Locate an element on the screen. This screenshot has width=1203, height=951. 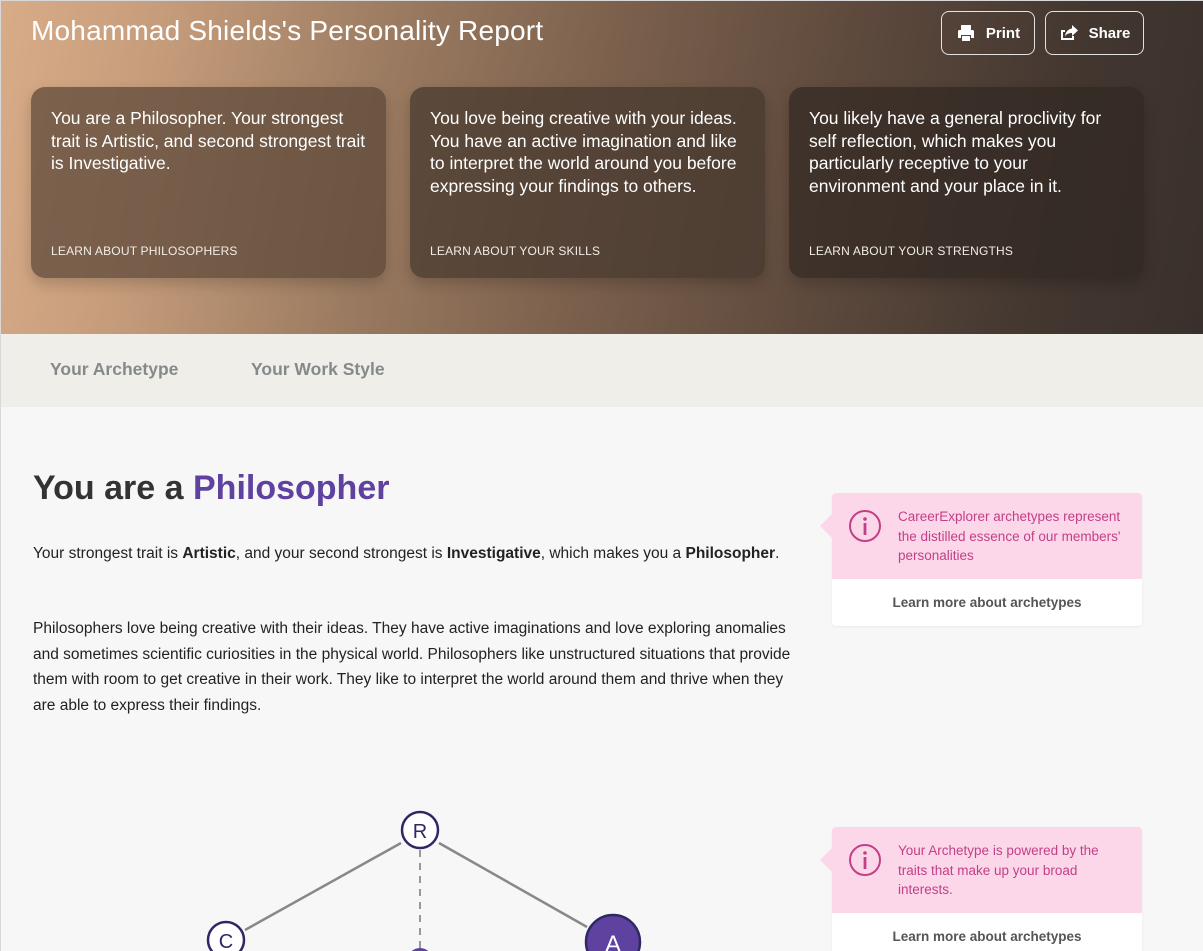
riasec-hexagon-diagram: R C A is located at coordinates (424, 880).